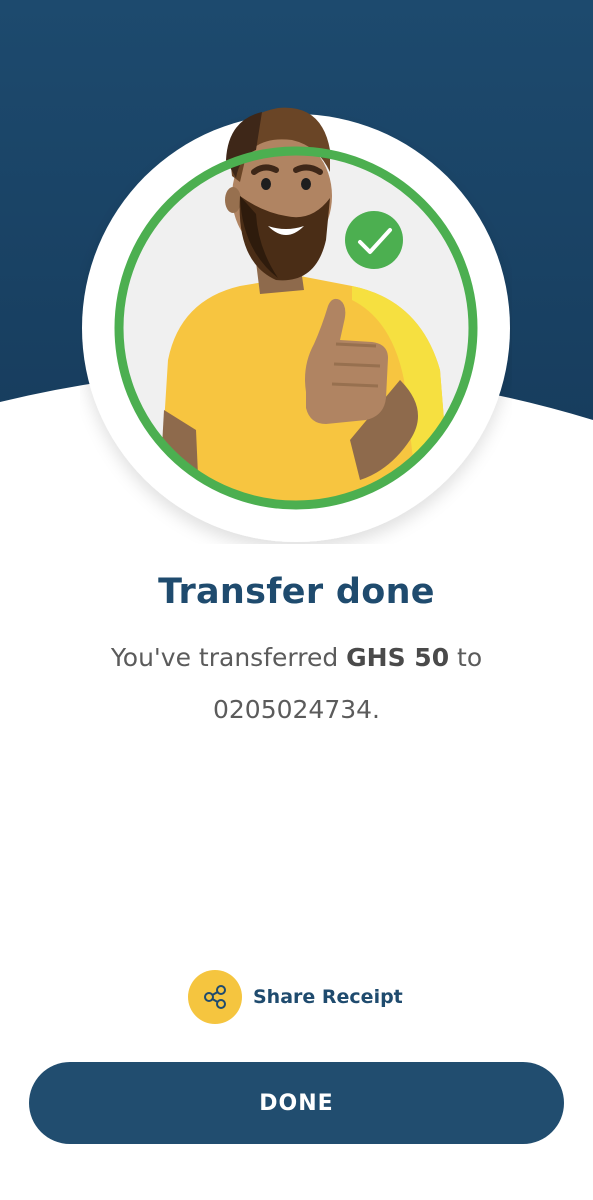  What do you see at coordinates (398, 657) in the screenshot?
I see `transfer-amount: GHS 50` at bounding box center [398, 657].